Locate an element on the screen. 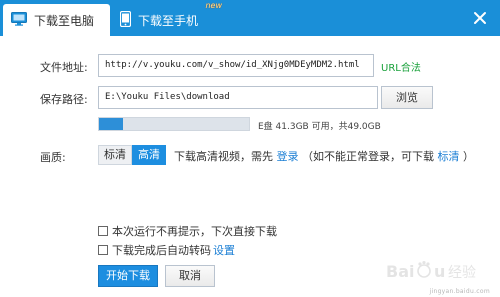  quality-note-middle: （如不能正常登录，可下载 is located at coordinates (368, 156).